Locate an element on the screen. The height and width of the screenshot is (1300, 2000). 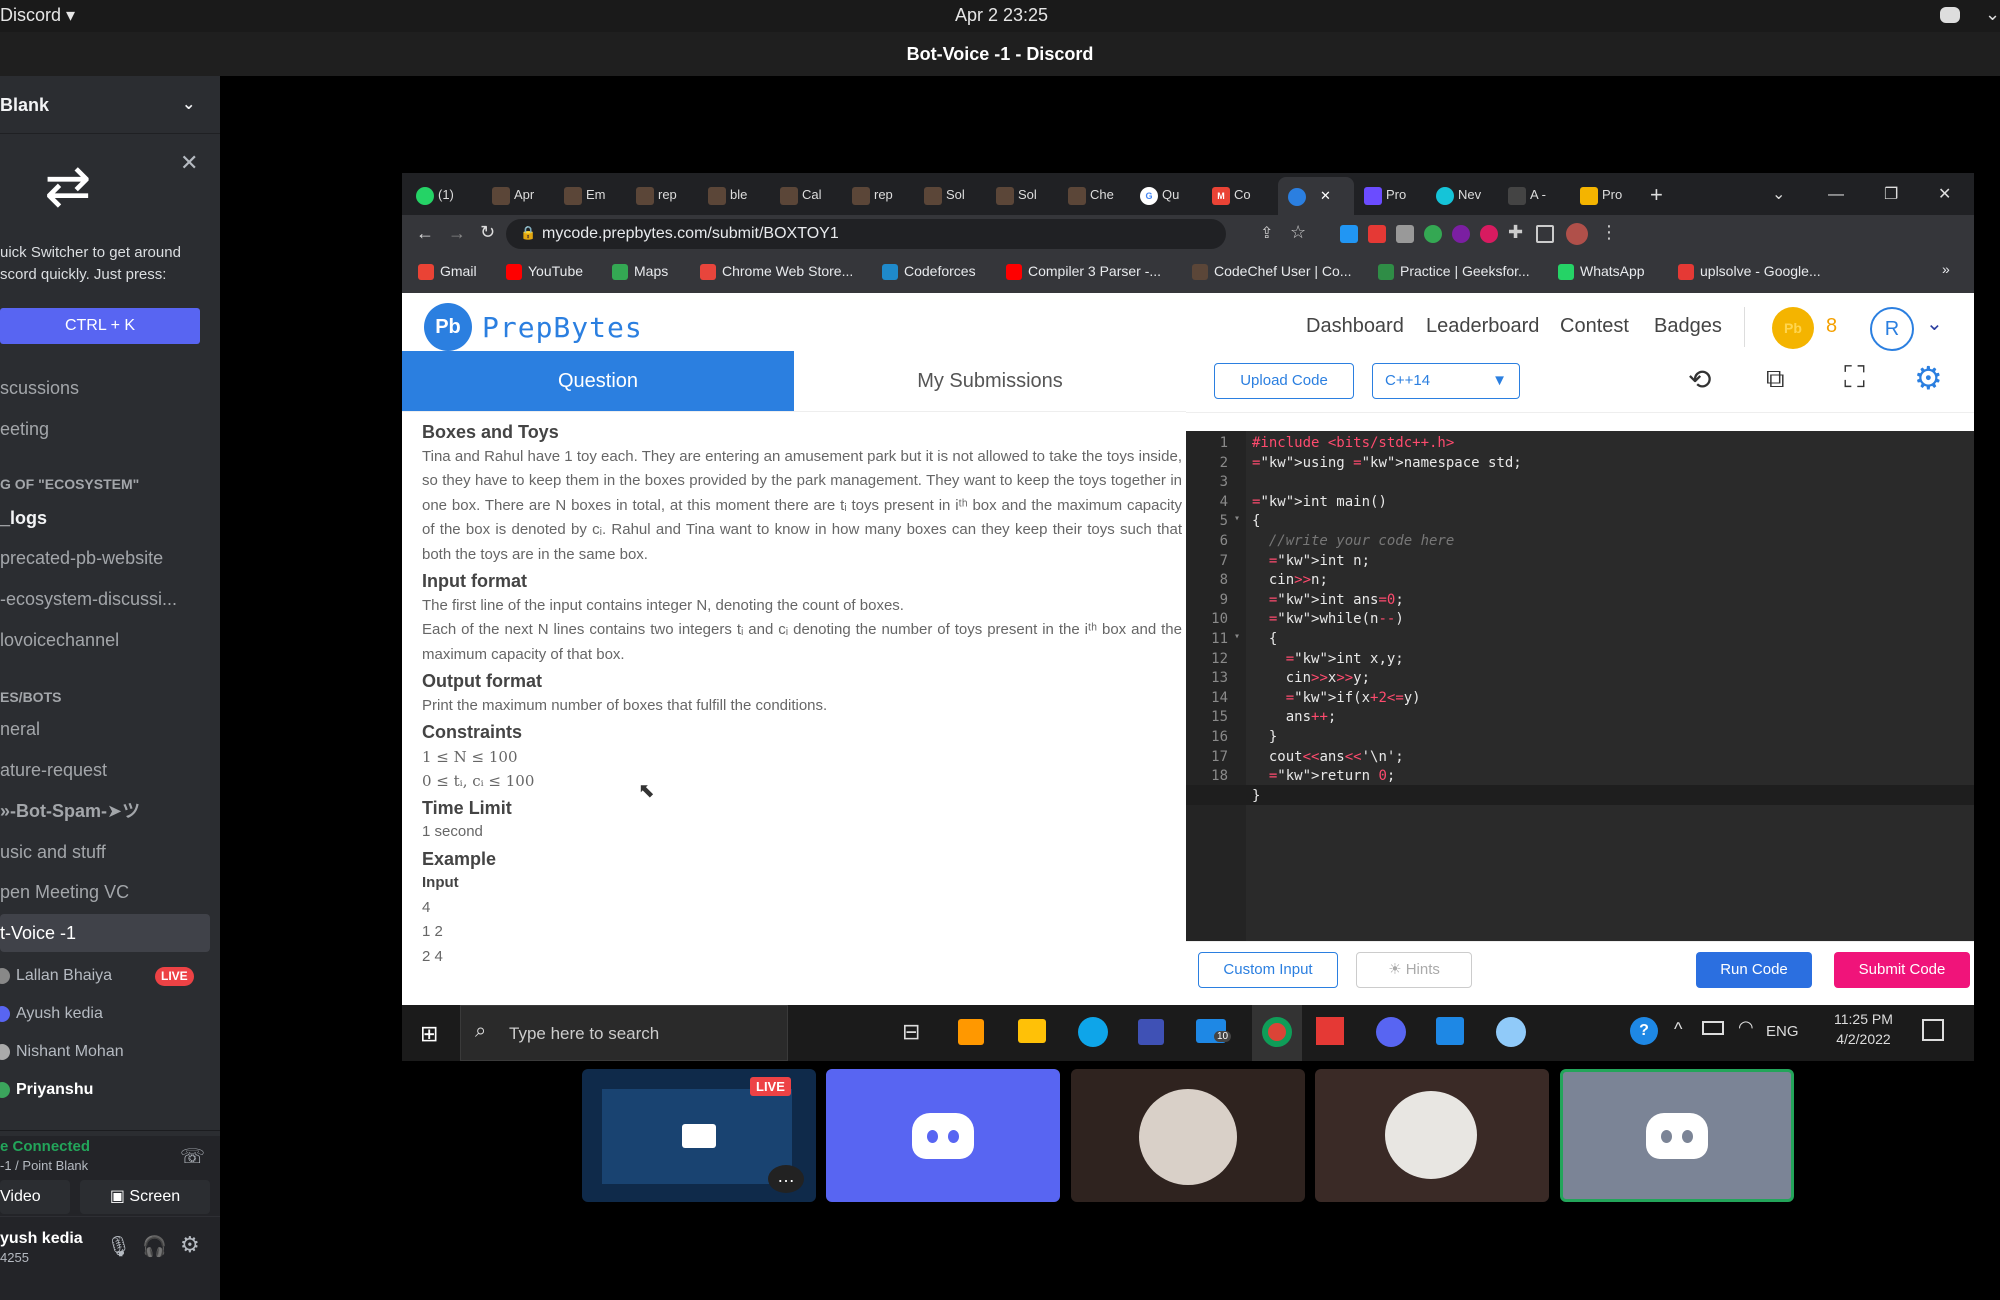
video-tile-discord-avatar is located at coordinates (943, 1135).